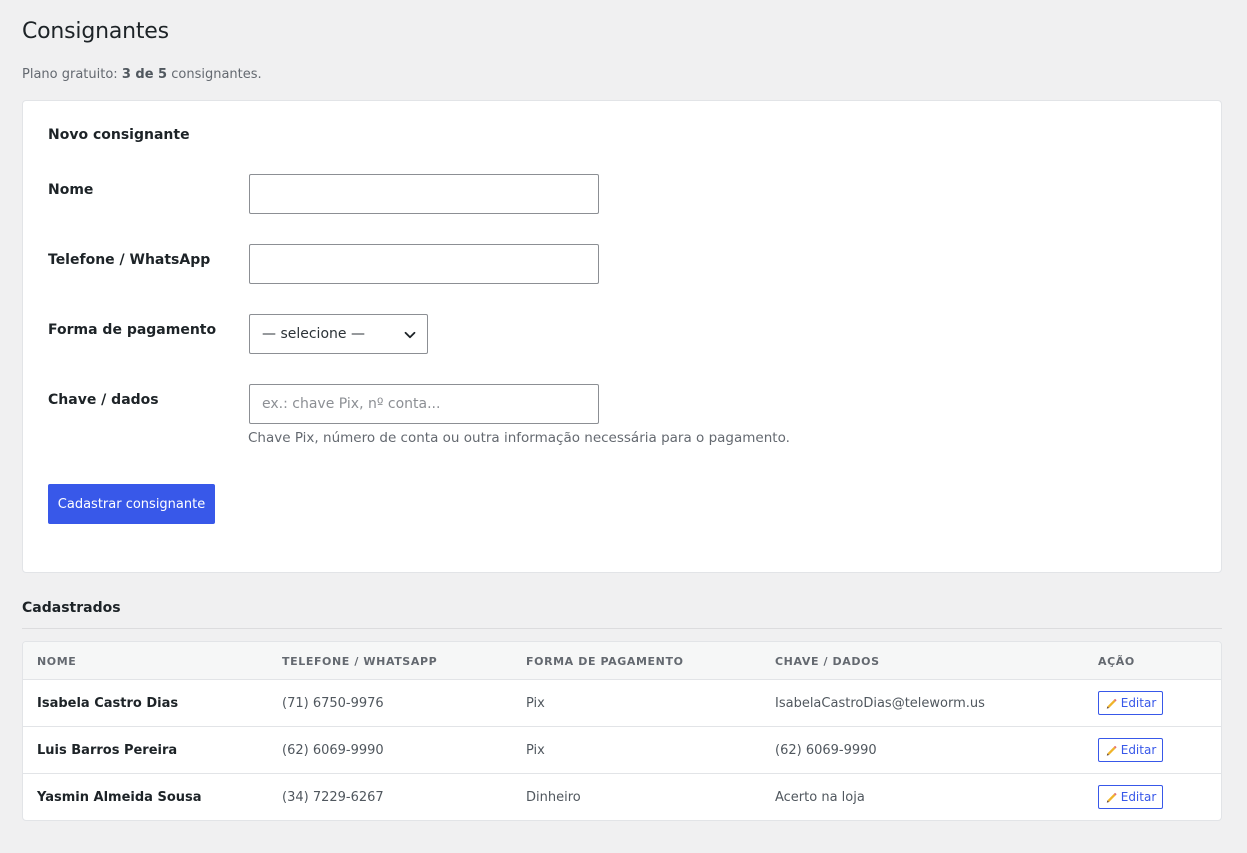 The image size is (1247, 853). I want to click on cell-key: (62) 6069-9990, so click(826, 750).